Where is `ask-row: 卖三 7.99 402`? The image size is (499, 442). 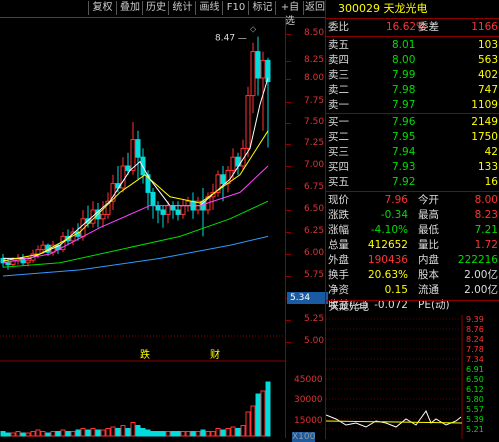 ask-row: 卖三 7.99 402 is located at coordinates (412, 75).